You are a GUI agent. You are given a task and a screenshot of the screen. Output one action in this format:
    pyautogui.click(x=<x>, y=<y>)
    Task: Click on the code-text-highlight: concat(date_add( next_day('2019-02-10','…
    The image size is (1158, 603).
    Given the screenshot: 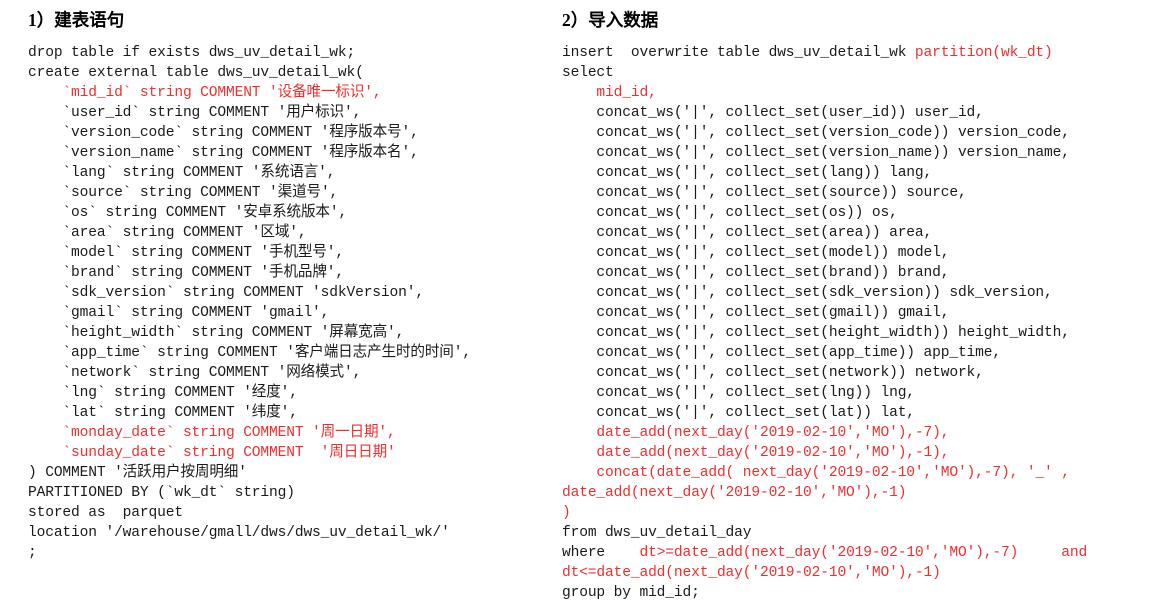 What is the action you would take?
    pyautogui.click(x=816, y=473)
    